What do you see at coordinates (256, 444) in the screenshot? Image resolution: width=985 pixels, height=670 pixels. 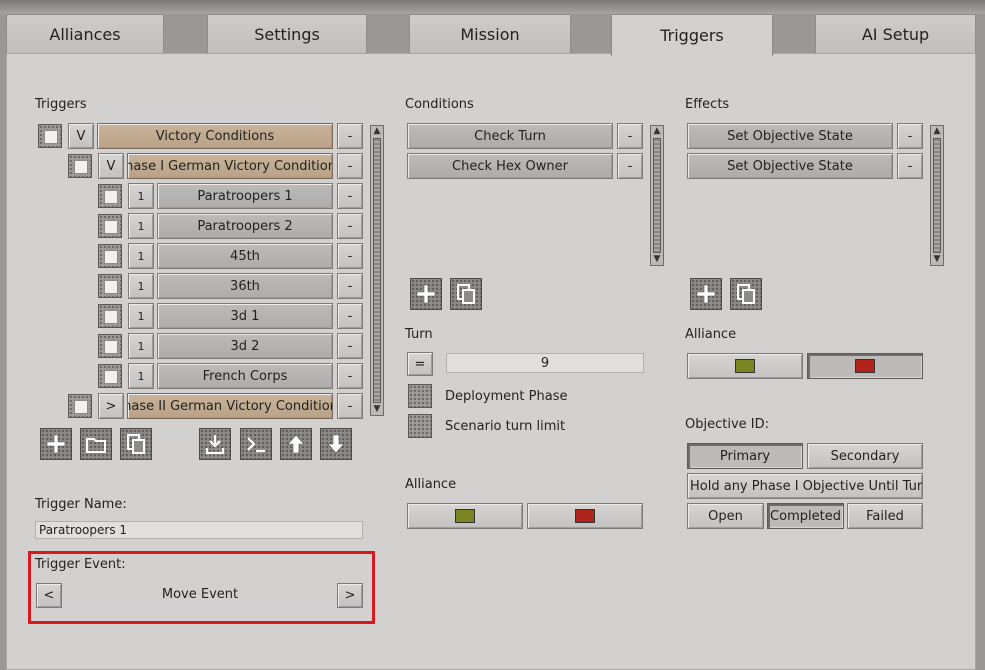 I see `script-button` at bounding box center [256, 444].